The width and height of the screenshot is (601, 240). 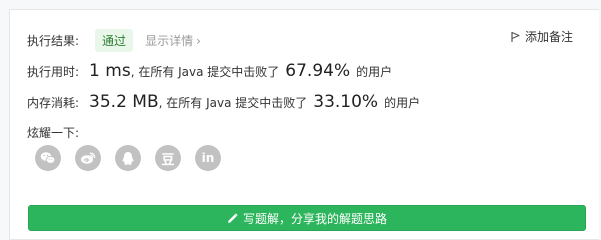 I want to click on runtime-prefix: , 在所有 Java 提交中击败了, so click(x=205, y=71).